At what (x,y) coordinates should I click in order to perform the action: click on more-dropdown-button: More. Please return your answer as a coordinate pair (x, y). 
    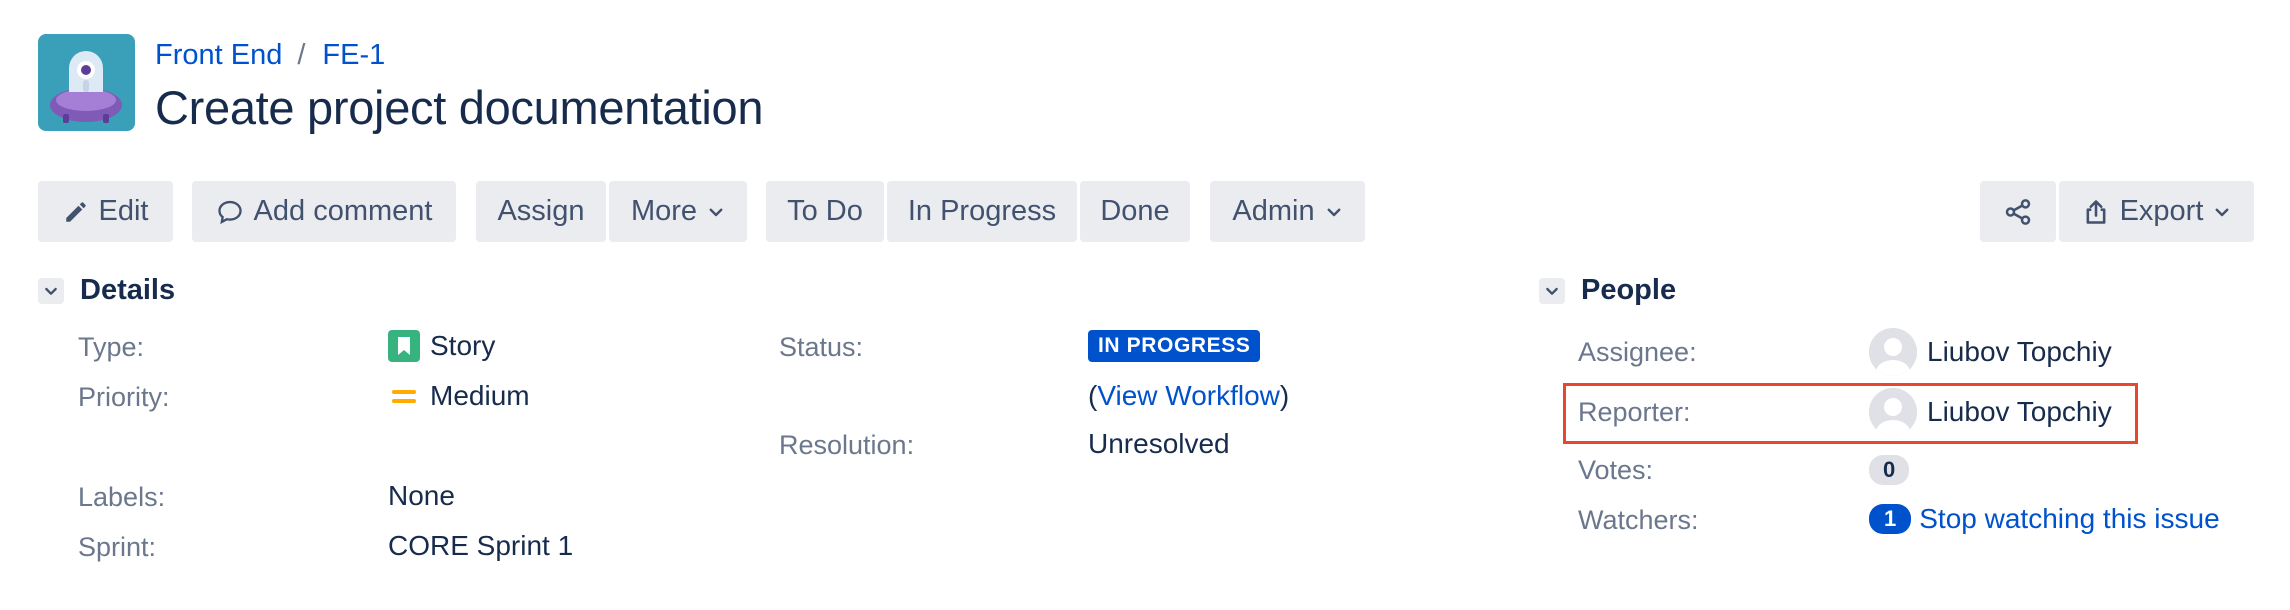
    Looking at the image, I should click on (678, 211).